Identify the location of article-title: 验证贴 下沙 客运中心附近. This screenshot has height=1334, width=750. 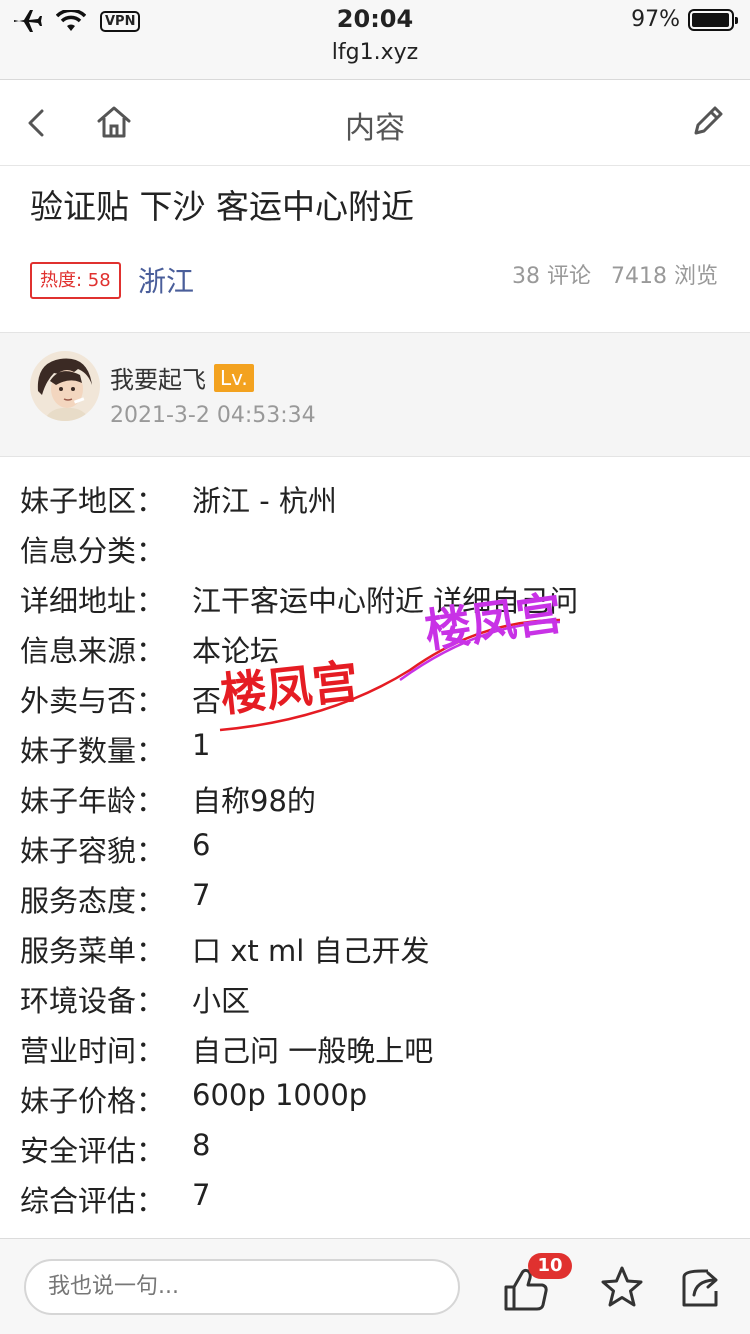
(222, 206).